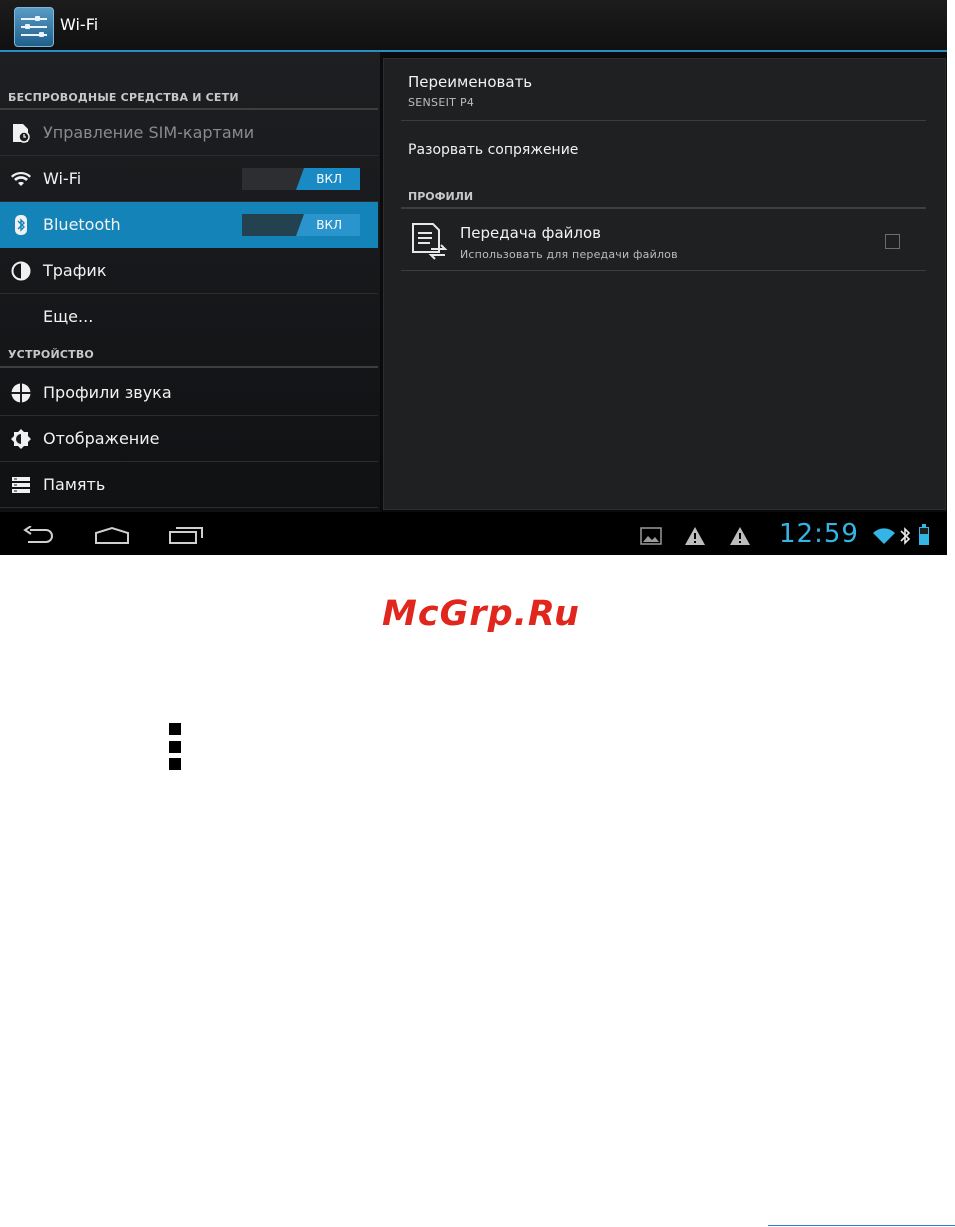 Image resolution: width=955 pixels, height=1227 pixels. Describe the element at coordinates (884, 536) in the screenshot. I see `wifi-signal-icon` at that location.